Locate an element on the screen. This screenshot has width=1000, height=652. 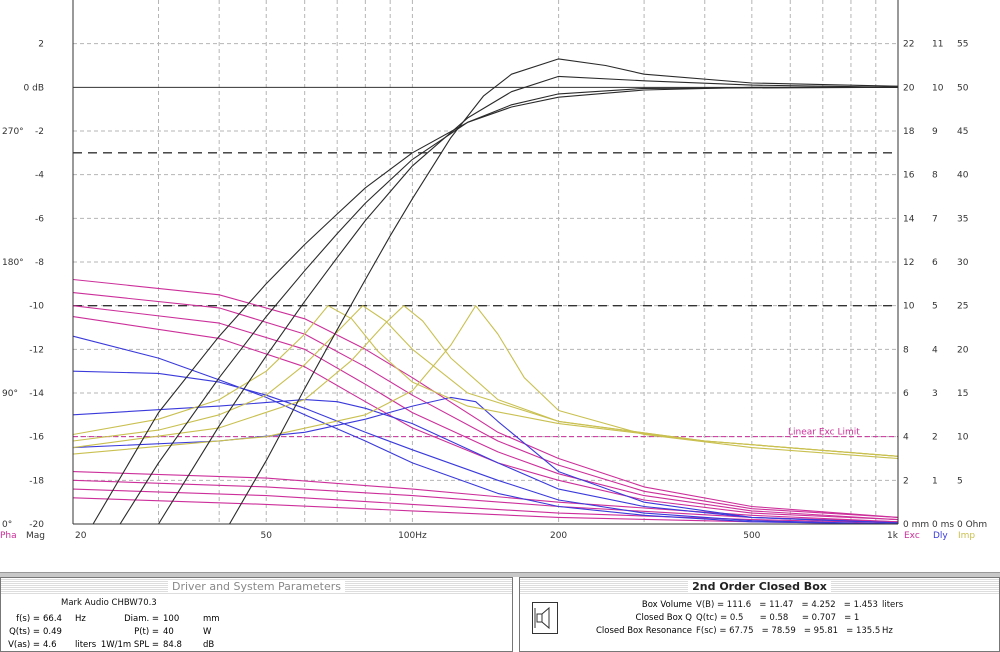
closed-box-q-label: Closed Box Q is located at coordinates (663, 618).